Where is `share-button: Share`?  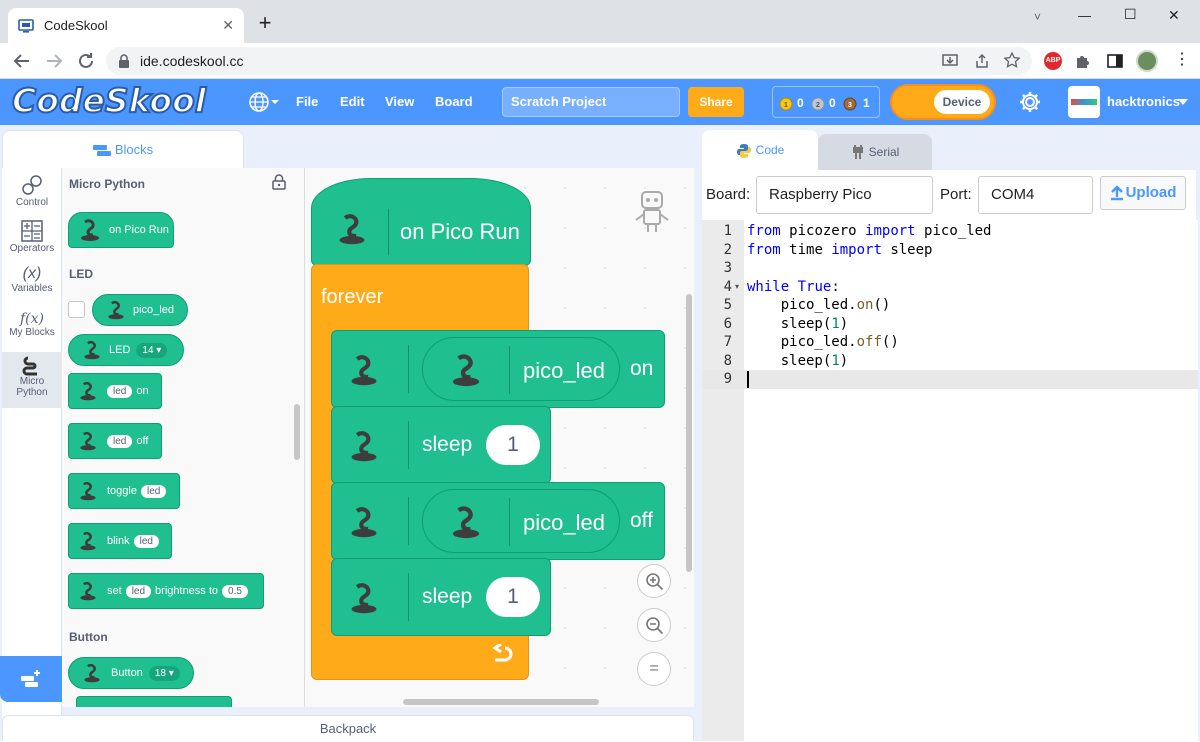 share-button: Share is located at coordinates (716, 102).